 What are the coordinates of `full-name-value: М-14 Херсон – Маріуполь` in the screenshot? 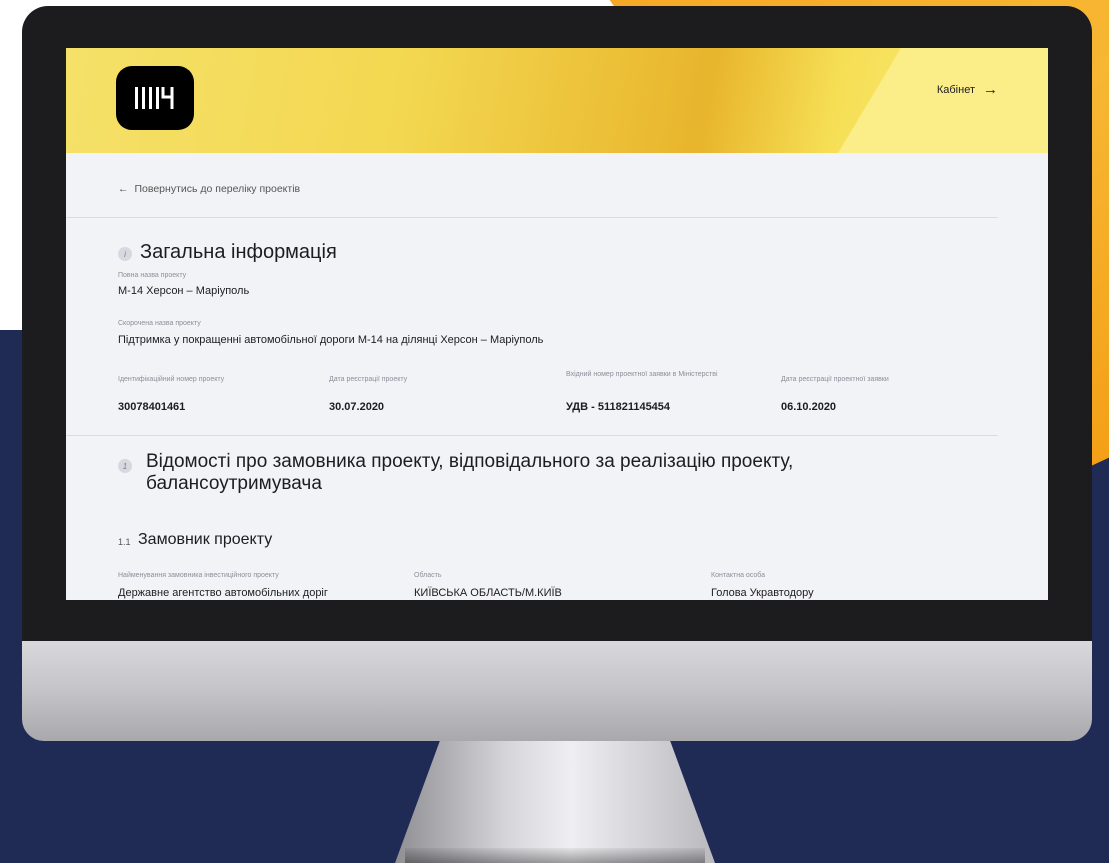 It's located at (184, 291).